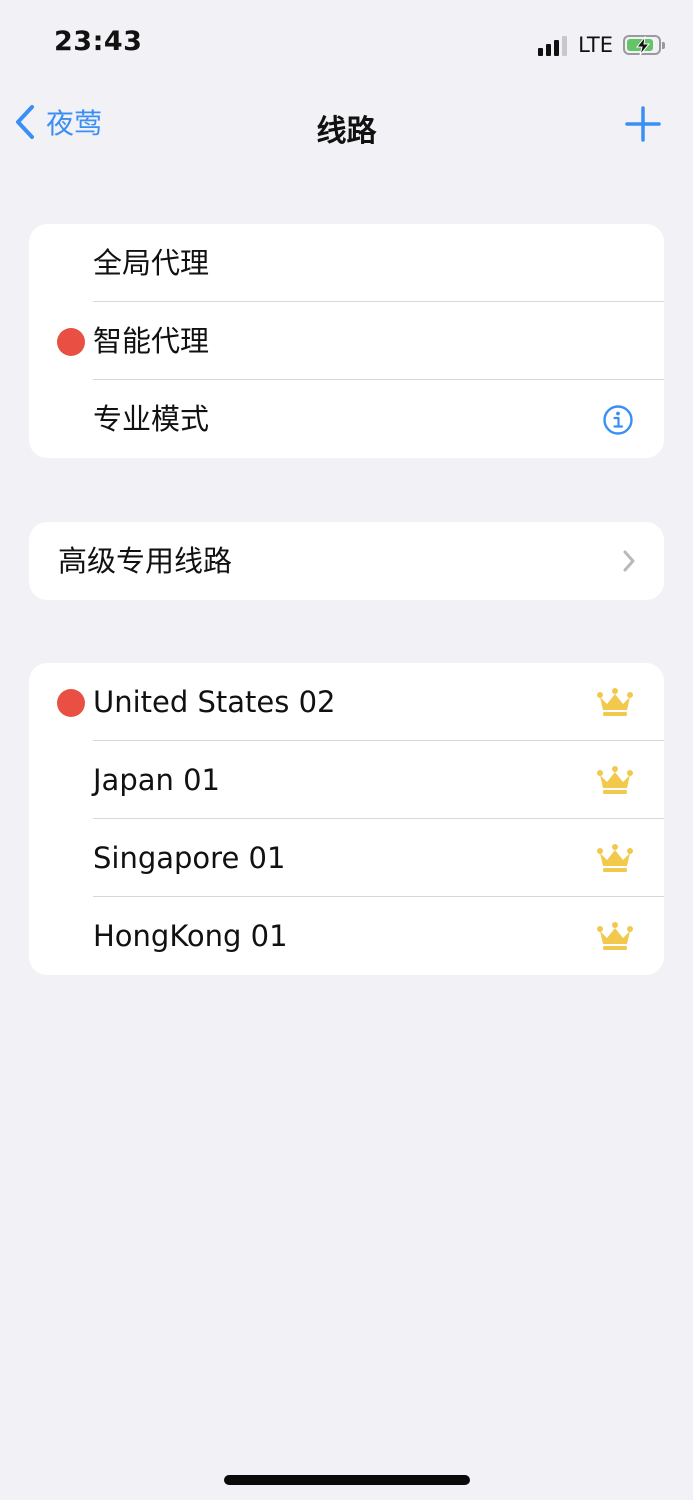 The height and width of the screenshot is (1500, 693). I want to click on mode-row-smart: 智能代理, so click(346, 341).